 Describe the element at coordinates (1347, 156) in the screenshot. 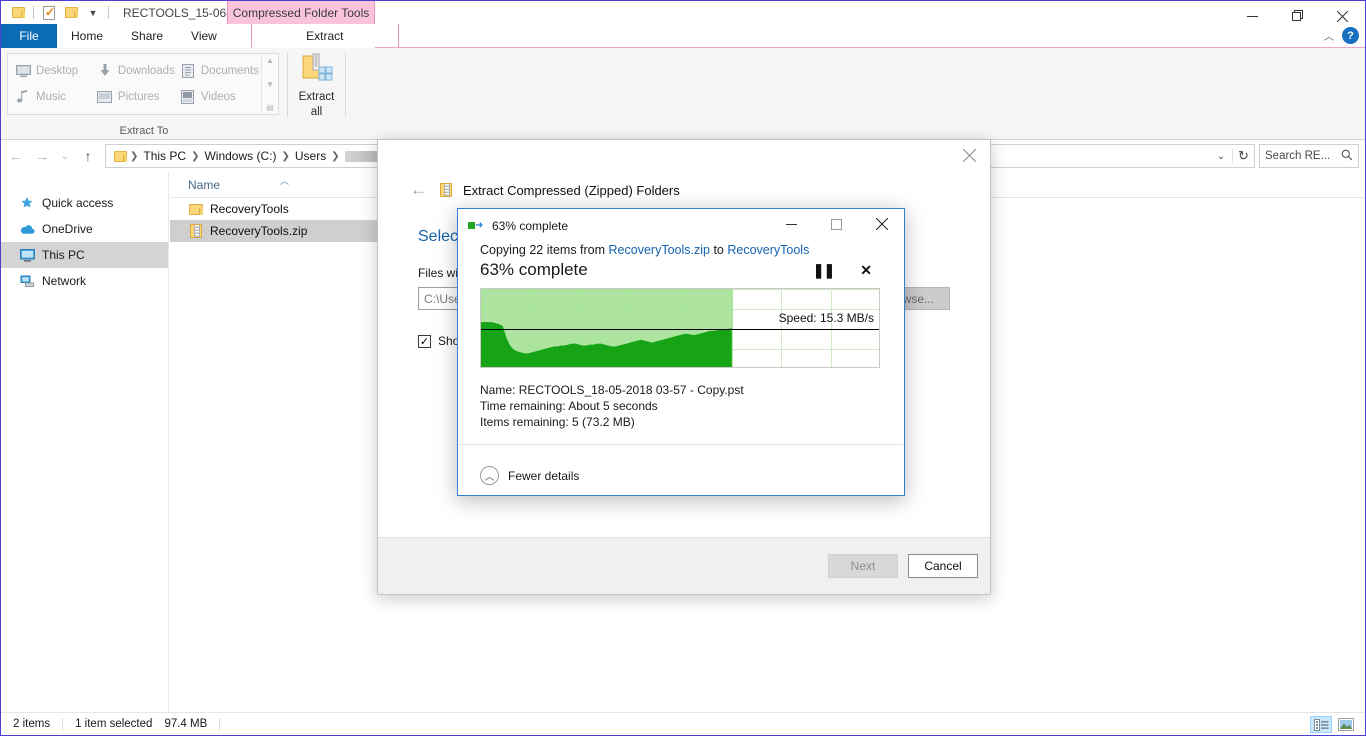

I see `search-icon` at that location.